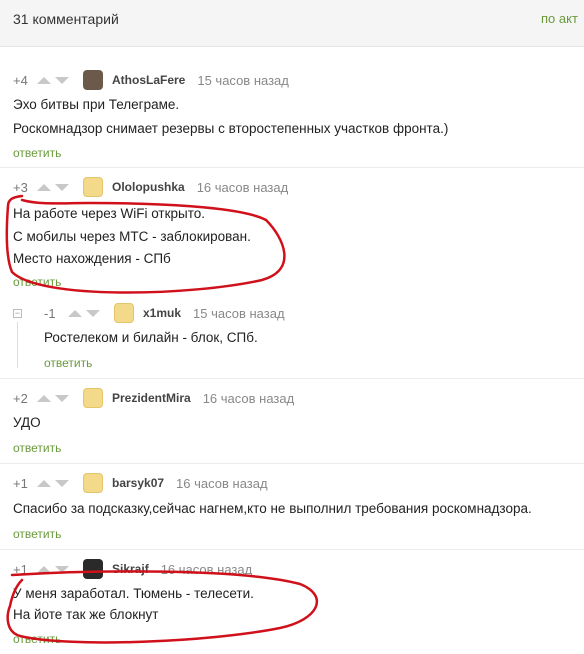  I want to click on comments-header: 31 комментарий по акт, so click(292, 23).